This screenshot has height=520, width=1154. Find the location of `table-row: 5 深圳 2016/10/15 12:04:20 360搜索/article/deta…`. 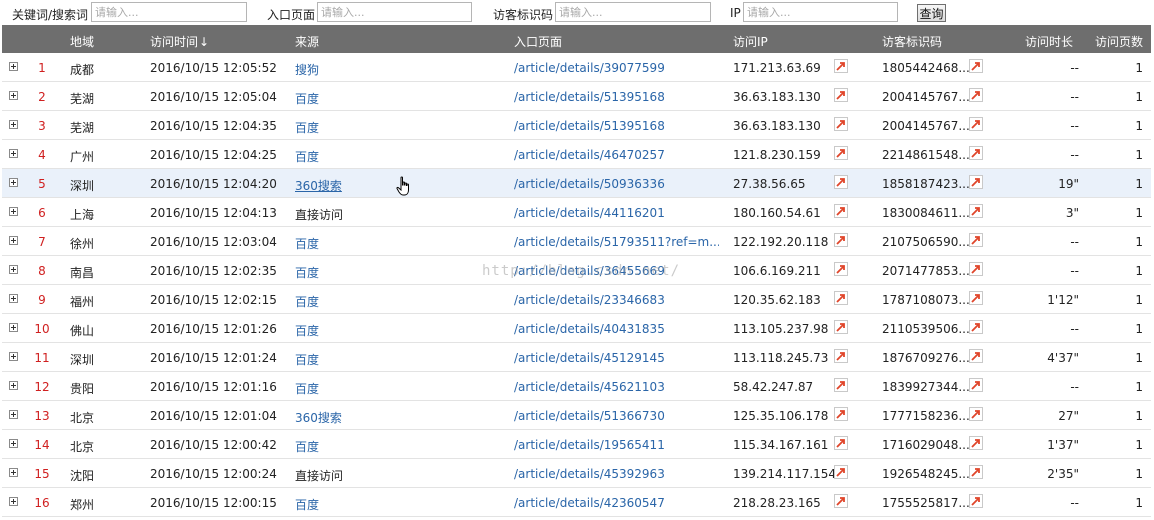

table-row: 5 深圳 2016/10/15 12:04:20 360搜索/article/deta… is located at coordinates (576, 183).